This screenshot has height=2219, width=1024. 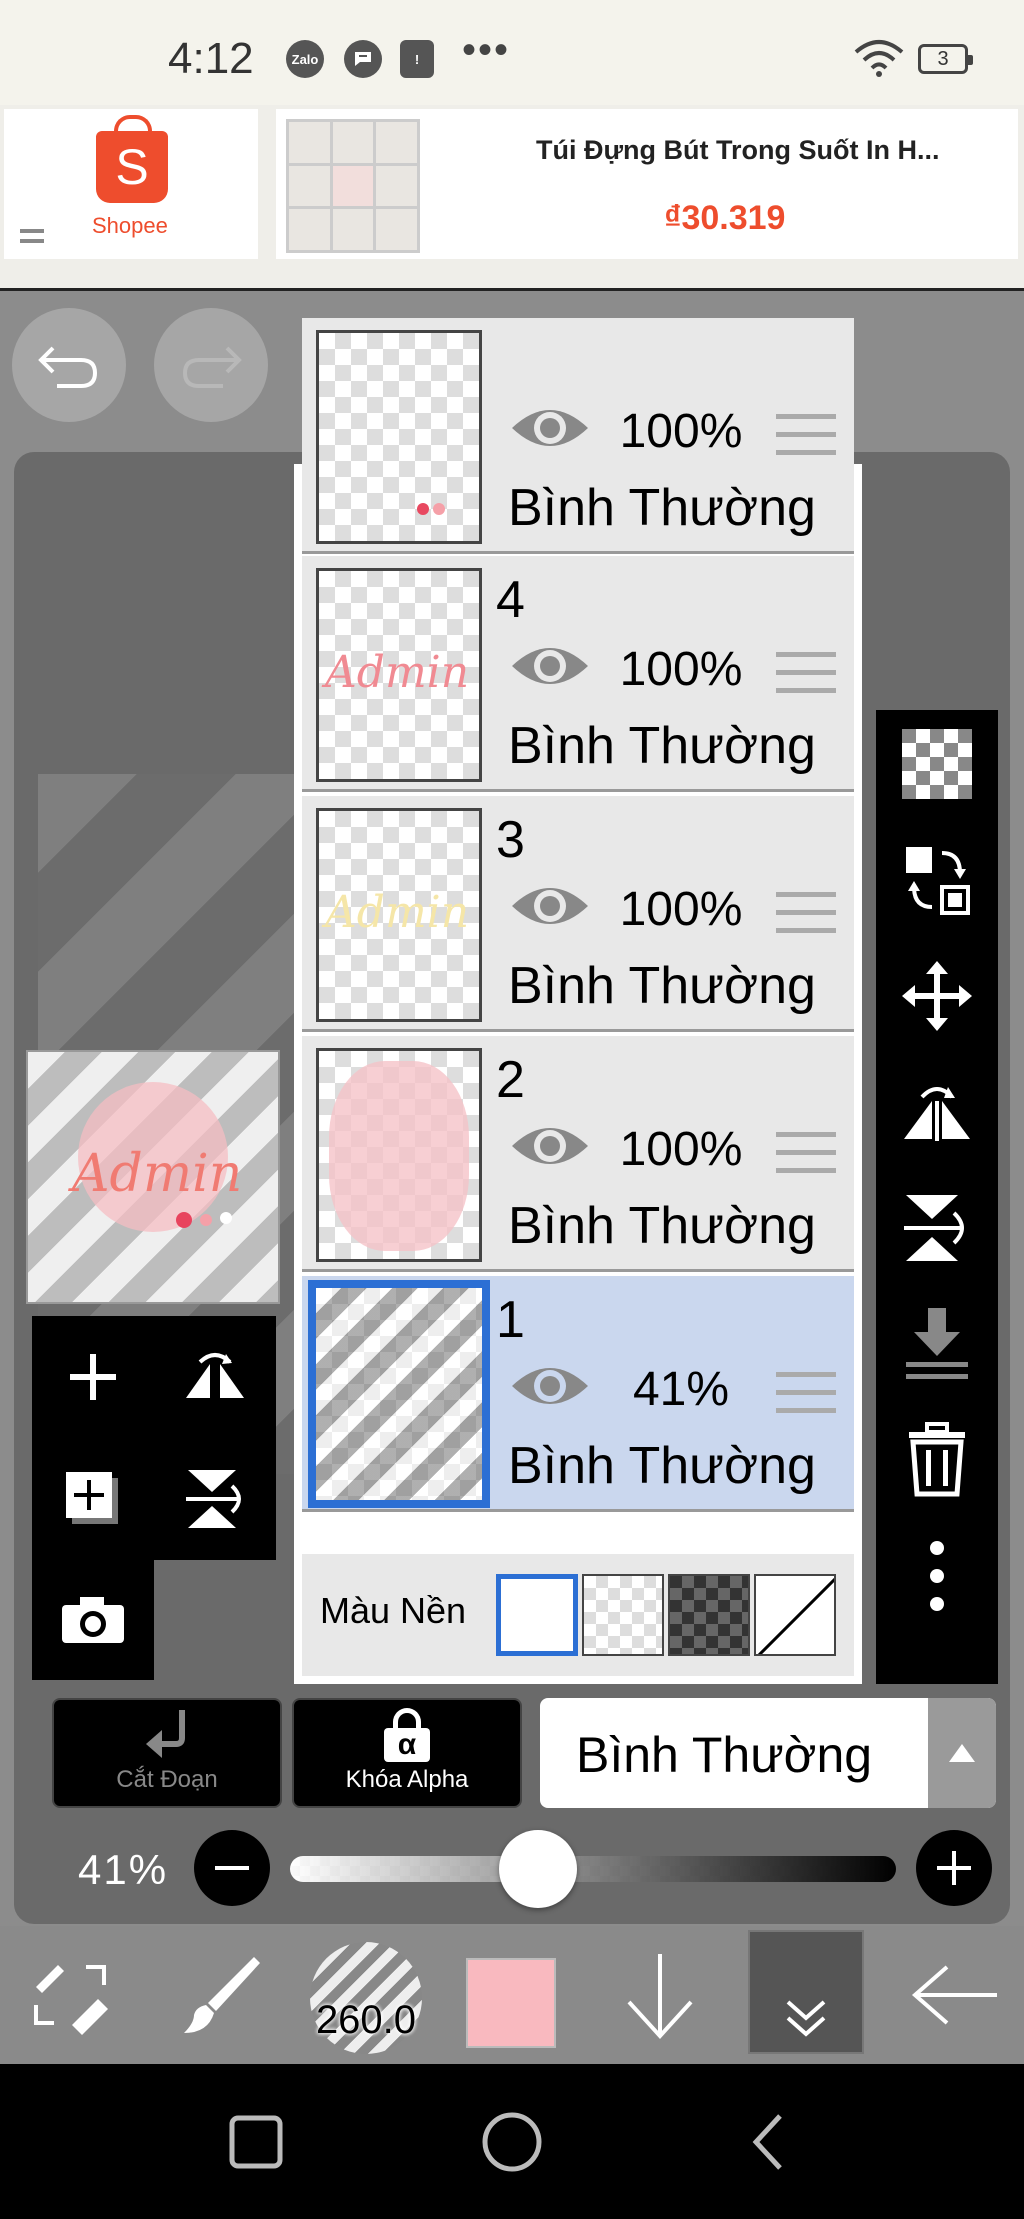 What do you see at coordinates (795, 1615) in the screenshot?
I see `background-none-option` at bounding box center [795, 1615].